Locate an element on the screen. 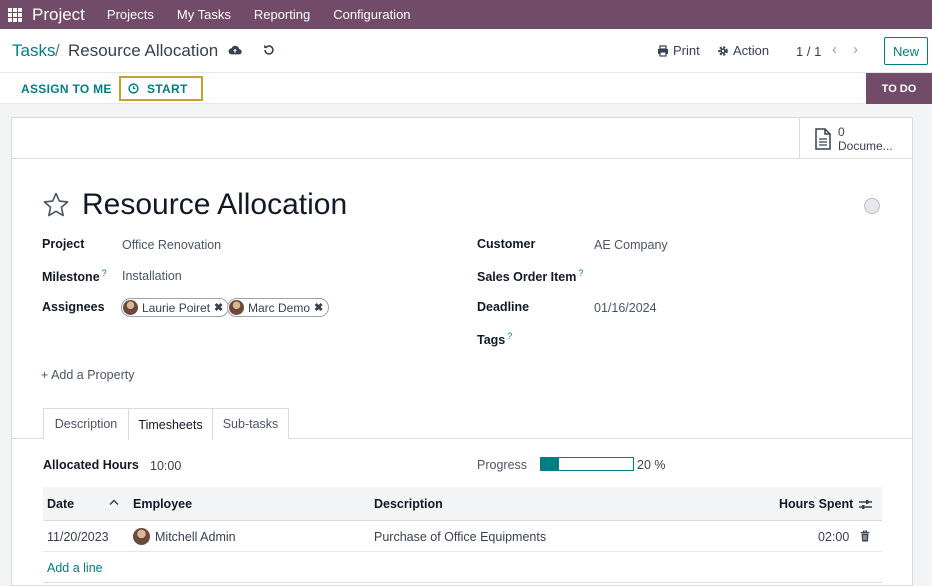 The image size is (932, 586). tags-label: Tags? is located at coordinates (494, 339).